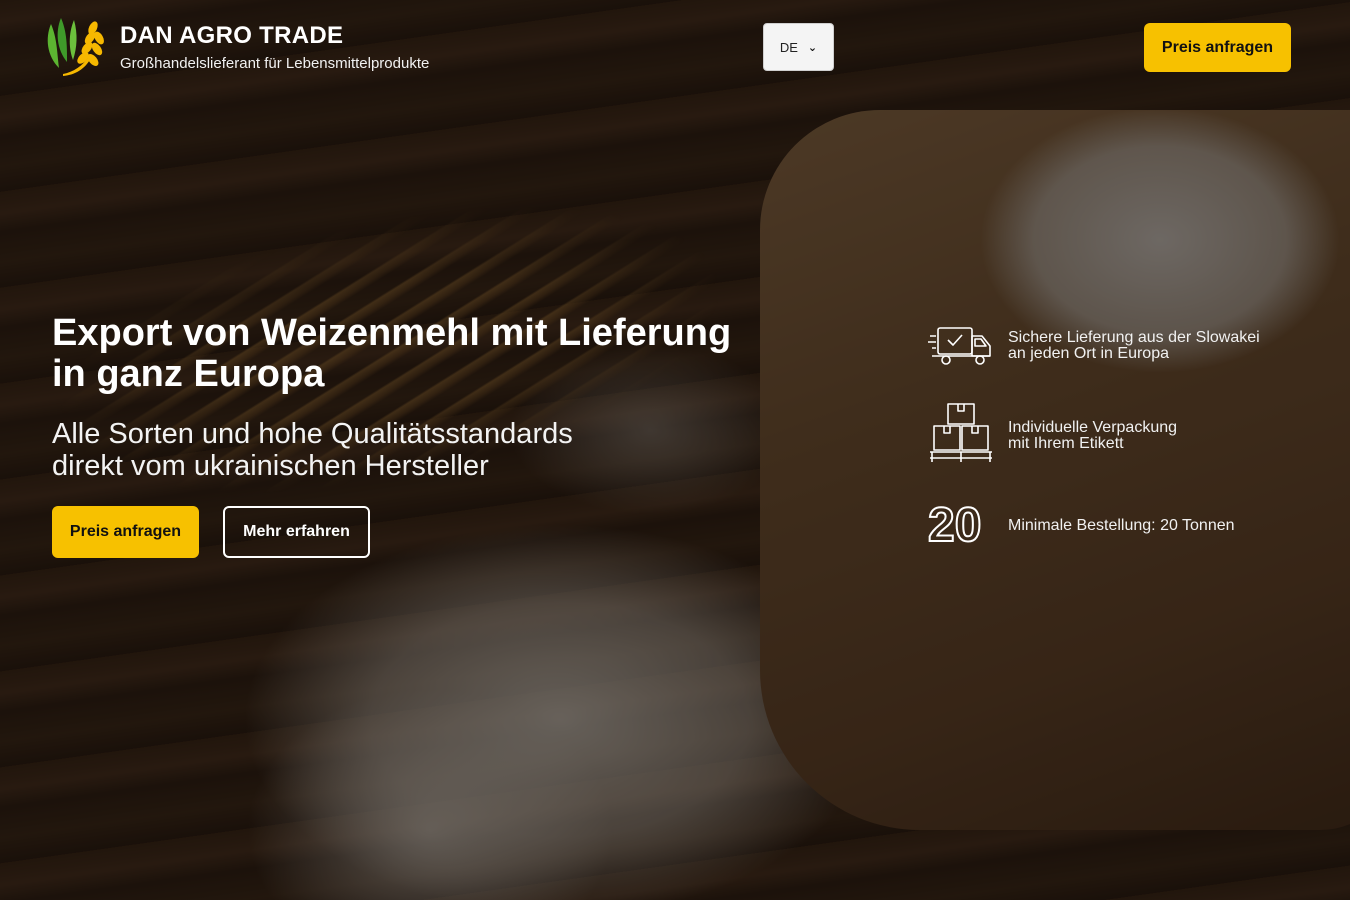 This screenshot has width=1350, height=900. I want to click on delivery-truck-icon, so click(959, 346).